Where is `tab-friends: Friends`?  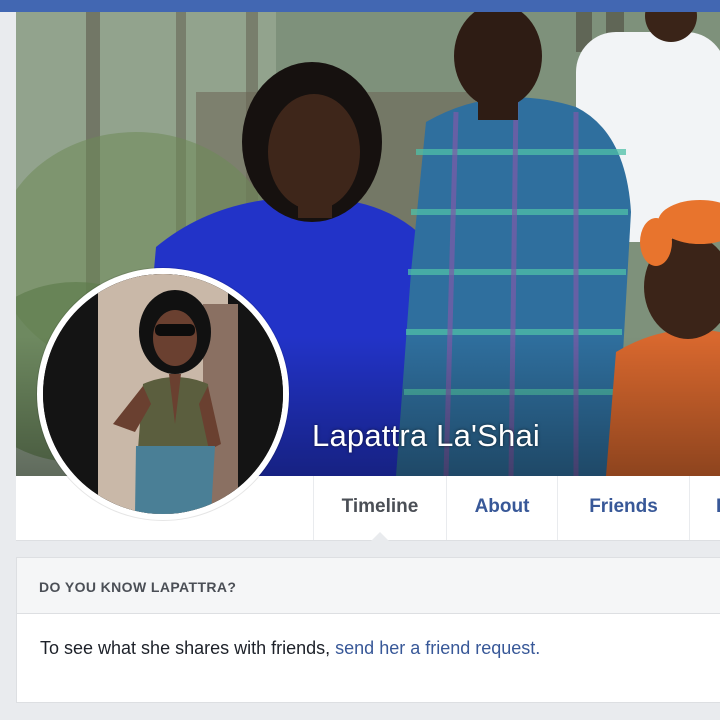 tab-friends: Friends is located at coordinates (623, 508).